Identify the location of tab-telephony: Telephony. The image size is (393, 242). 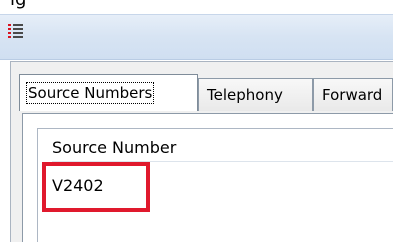
(255, 94).